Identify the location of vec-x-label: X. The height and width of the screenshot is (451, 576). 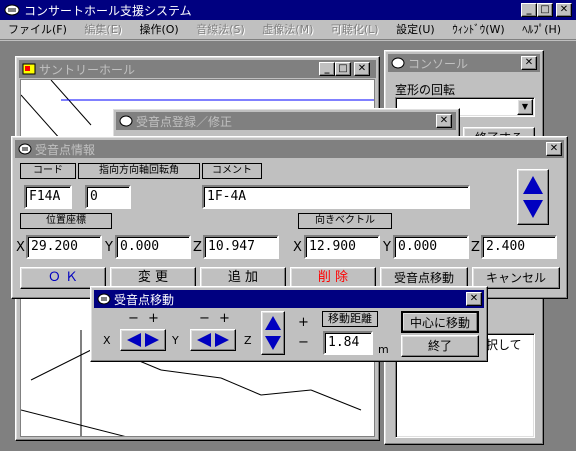
(297, 247).